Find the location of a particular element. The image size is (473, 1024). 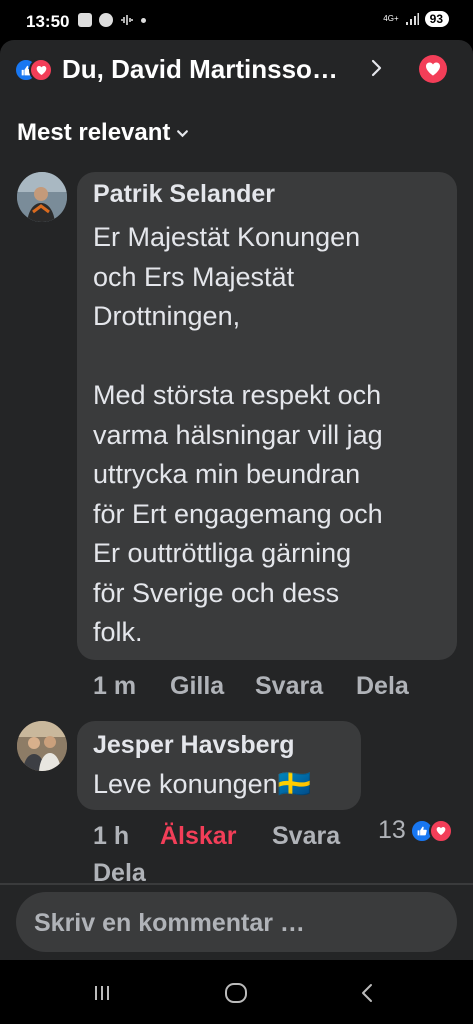

comment-input is located at coordinates (234, 923).